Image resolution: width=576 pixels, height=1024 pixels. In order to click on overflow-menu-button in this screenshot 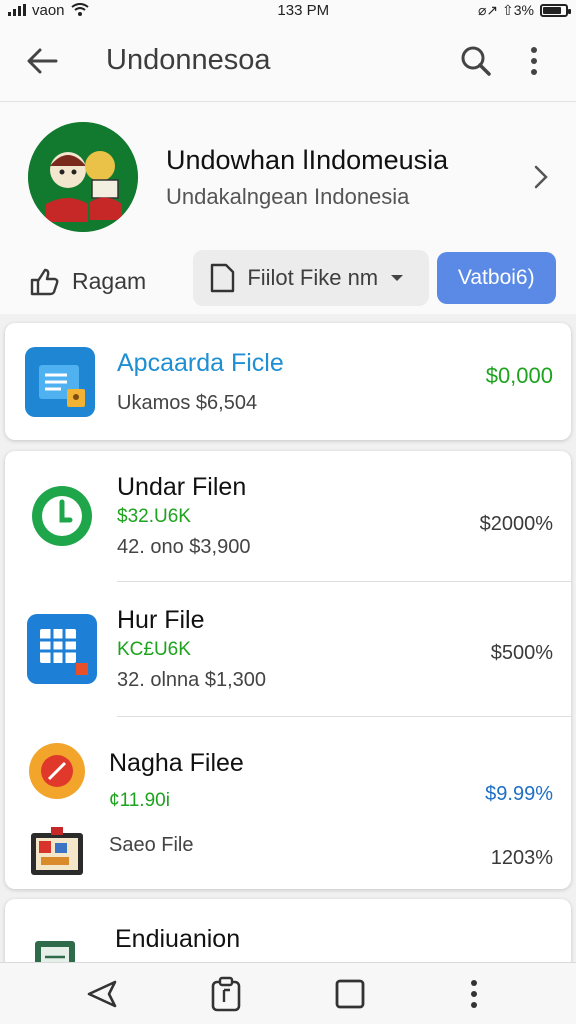, I will do `click(534, 61)`.